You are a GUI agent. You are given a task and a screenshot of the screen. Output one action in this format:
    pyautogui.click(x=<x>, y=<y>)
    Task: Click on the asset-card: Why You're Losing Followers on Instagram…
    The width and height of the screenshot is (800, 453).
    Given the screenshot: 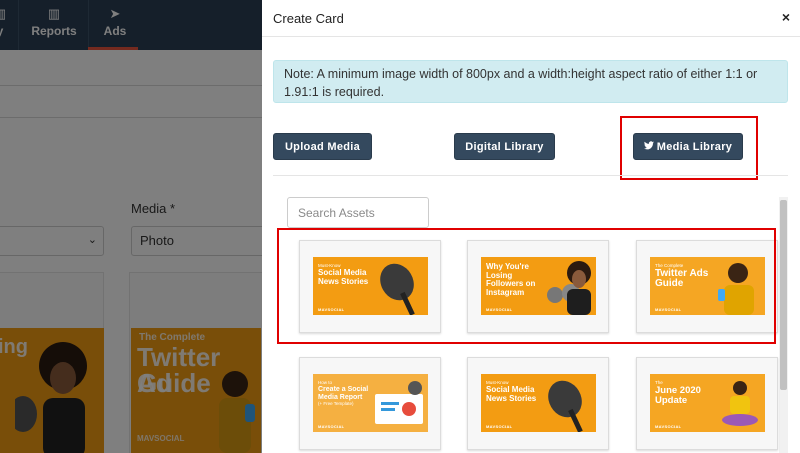 What is the action you would take?
    pyautogui.click(x=538, y=286)
    